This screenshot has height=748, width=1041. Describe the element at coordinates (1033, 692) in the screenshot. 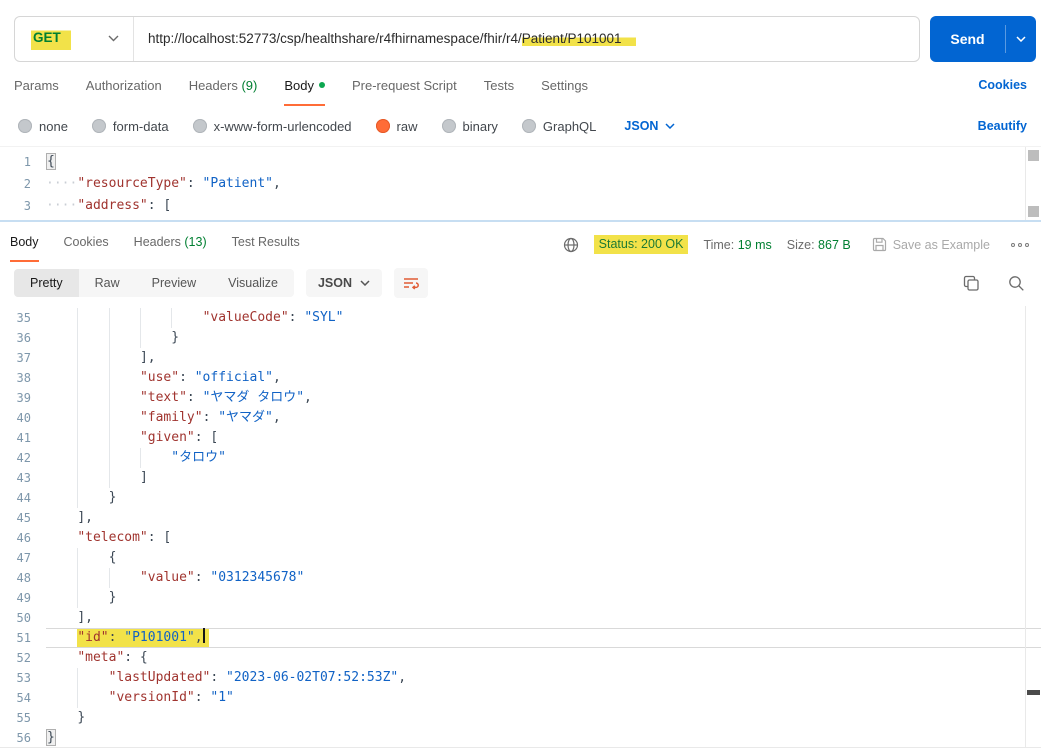

I see `response-editor-scrollbar-thumb` at that location.